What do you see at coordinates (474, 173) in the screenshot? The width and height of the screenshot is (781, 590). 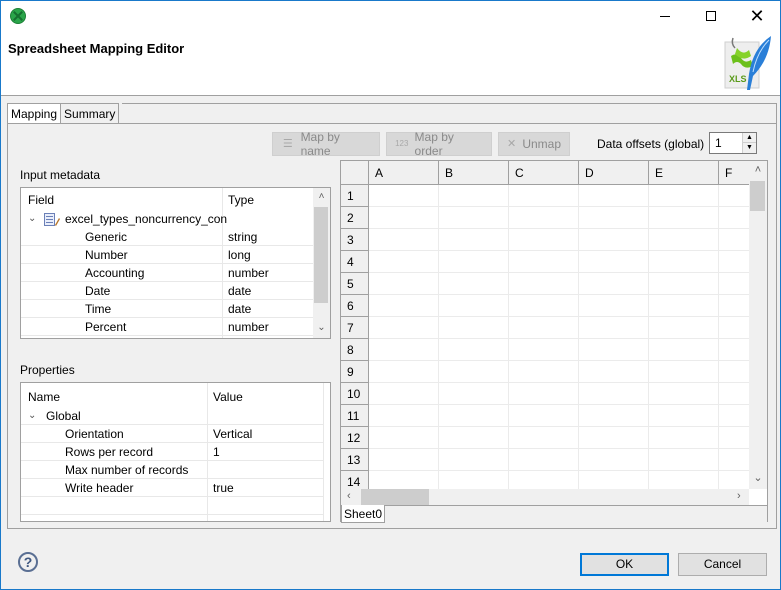 I see `column-header: B` at bounding box center [474, 173].